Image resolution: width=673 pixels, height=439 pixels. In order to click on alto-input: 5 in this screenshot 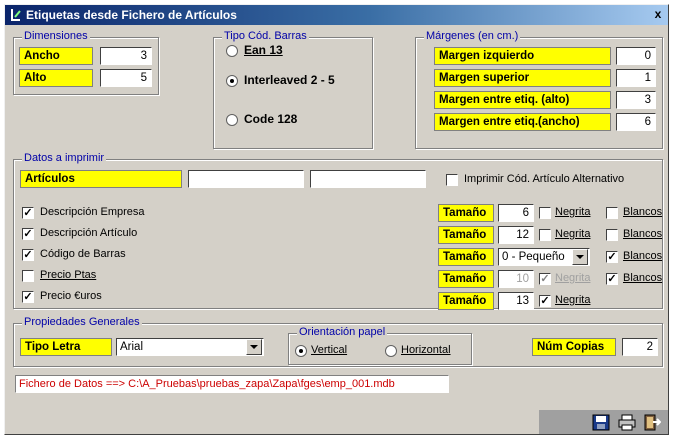, I will do `click(126, 78)`.